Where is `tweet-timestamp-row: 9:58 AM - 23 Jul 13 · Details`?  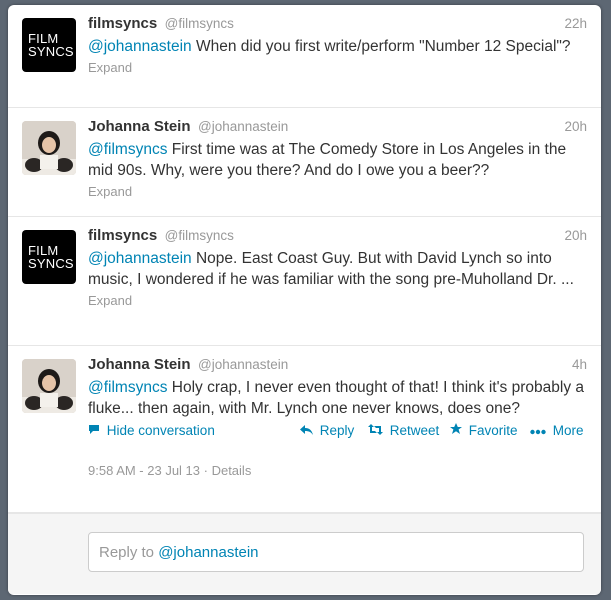
tweet-timestamp-row: 9:58 AM - 23 Jul 13 · Details is located at coordinates (170, 470).